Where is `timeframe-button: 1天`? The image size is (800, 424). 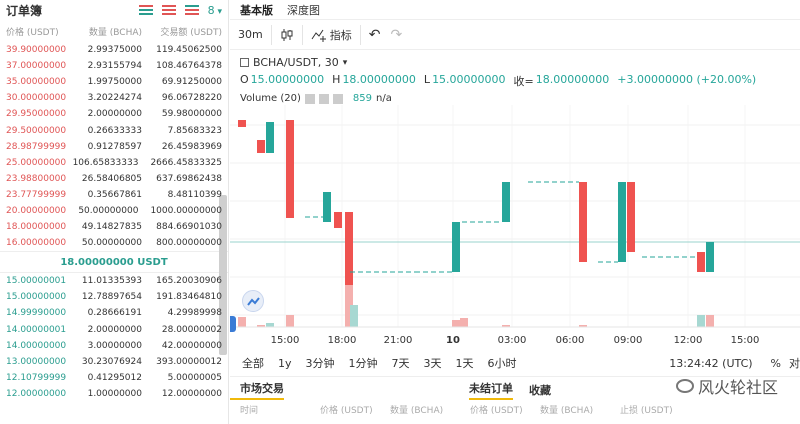 timeframe-button: 1天 is located at coordinates (465, 363).